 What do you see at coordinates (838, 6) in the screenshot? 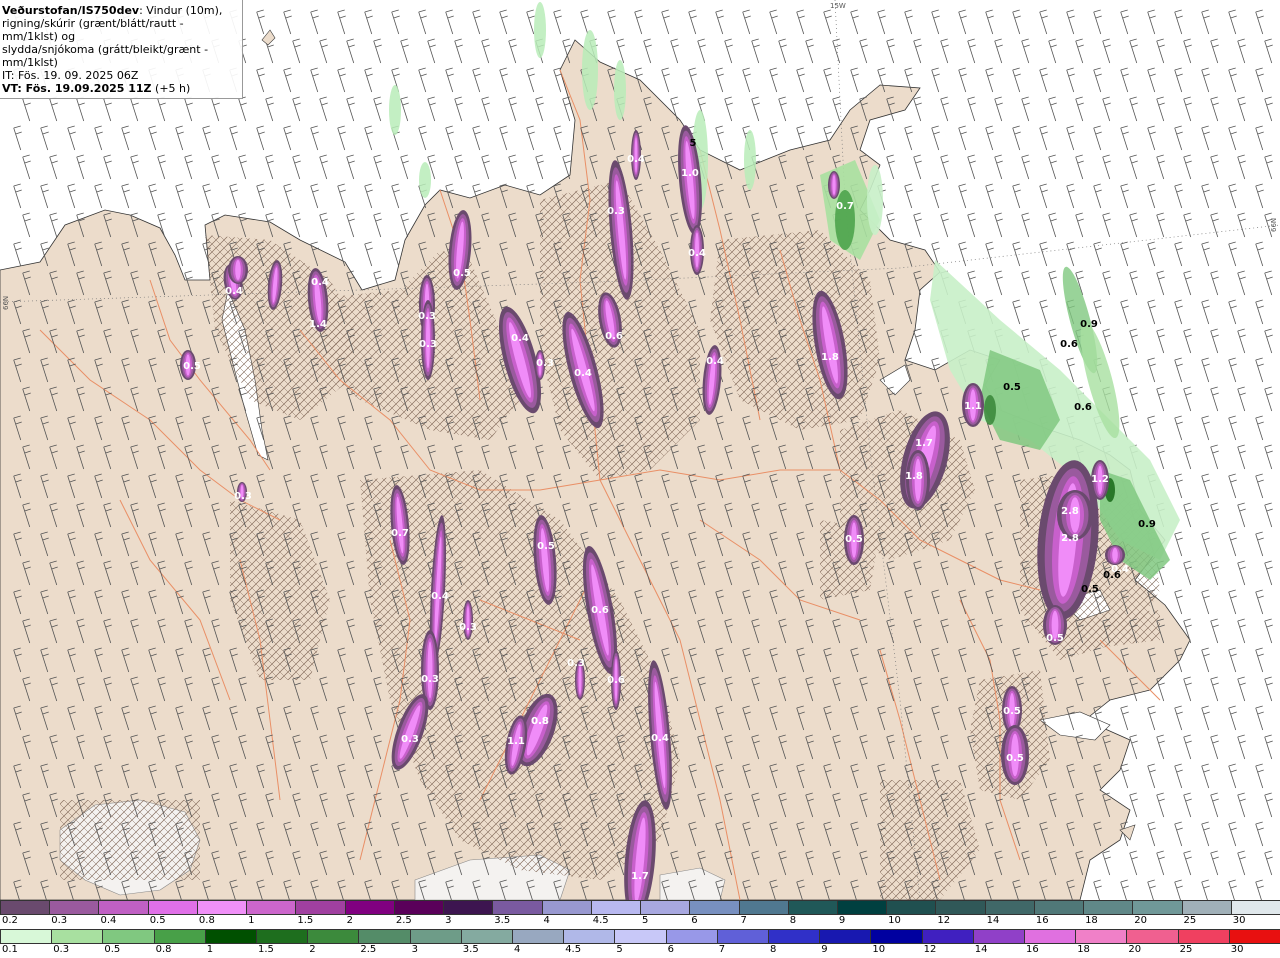
I see `grid-label-top: 15W` at bounding box center [838, 6].